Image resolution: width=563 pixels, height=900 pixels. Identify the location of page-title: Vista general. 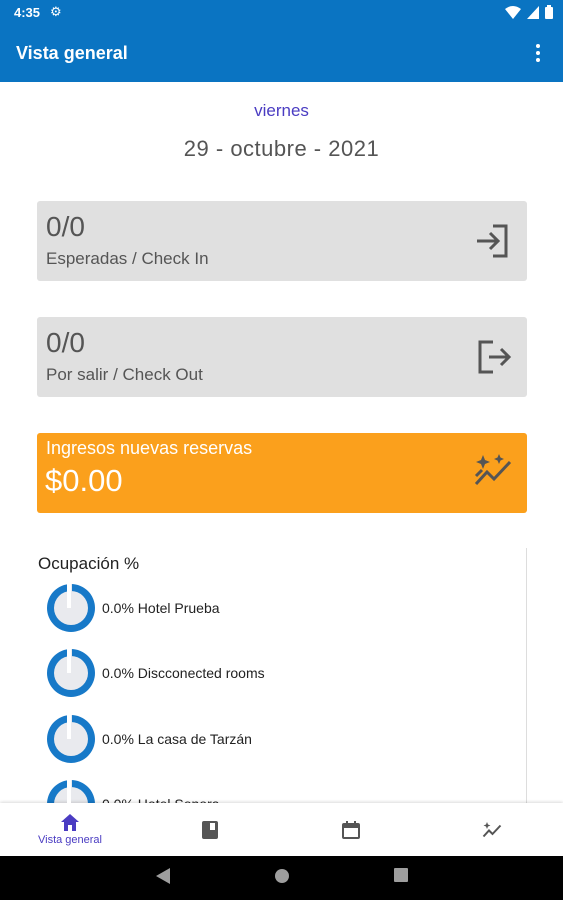
(72, 53).